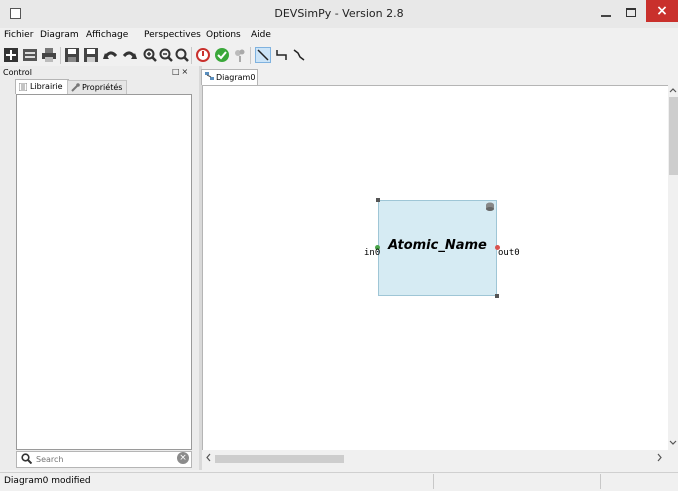 The image size is (678, 491). Describe the element at coordinates (166, 55) in the screenshot. I see `zoom-out-icon` at that location.